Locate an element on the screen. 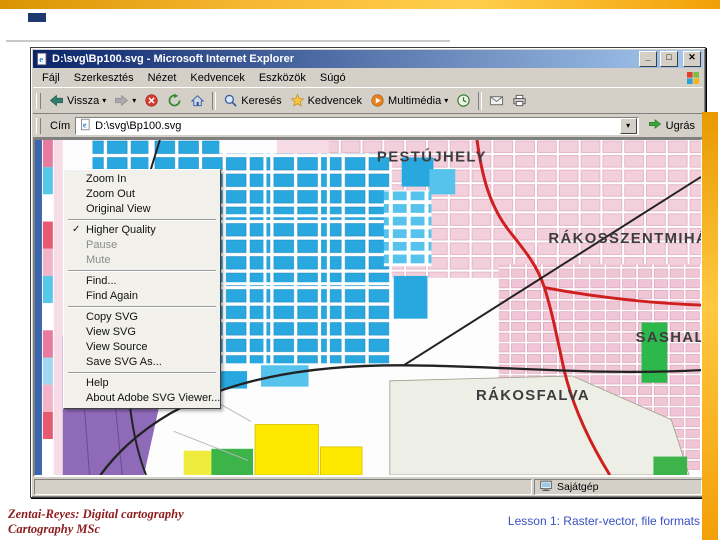 Image resolution: width=720 pixels, height=540 pixels. context-menu-item-pause: Pause is located at coordinates (102, 245).